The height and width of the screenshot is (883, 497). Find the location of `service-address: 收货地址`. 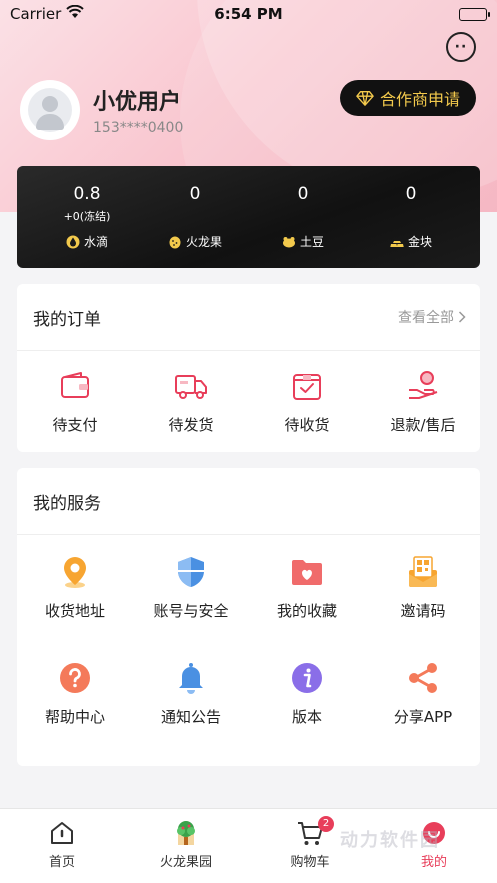

service-address: 收货地址 is located at coordinates (75, 587).